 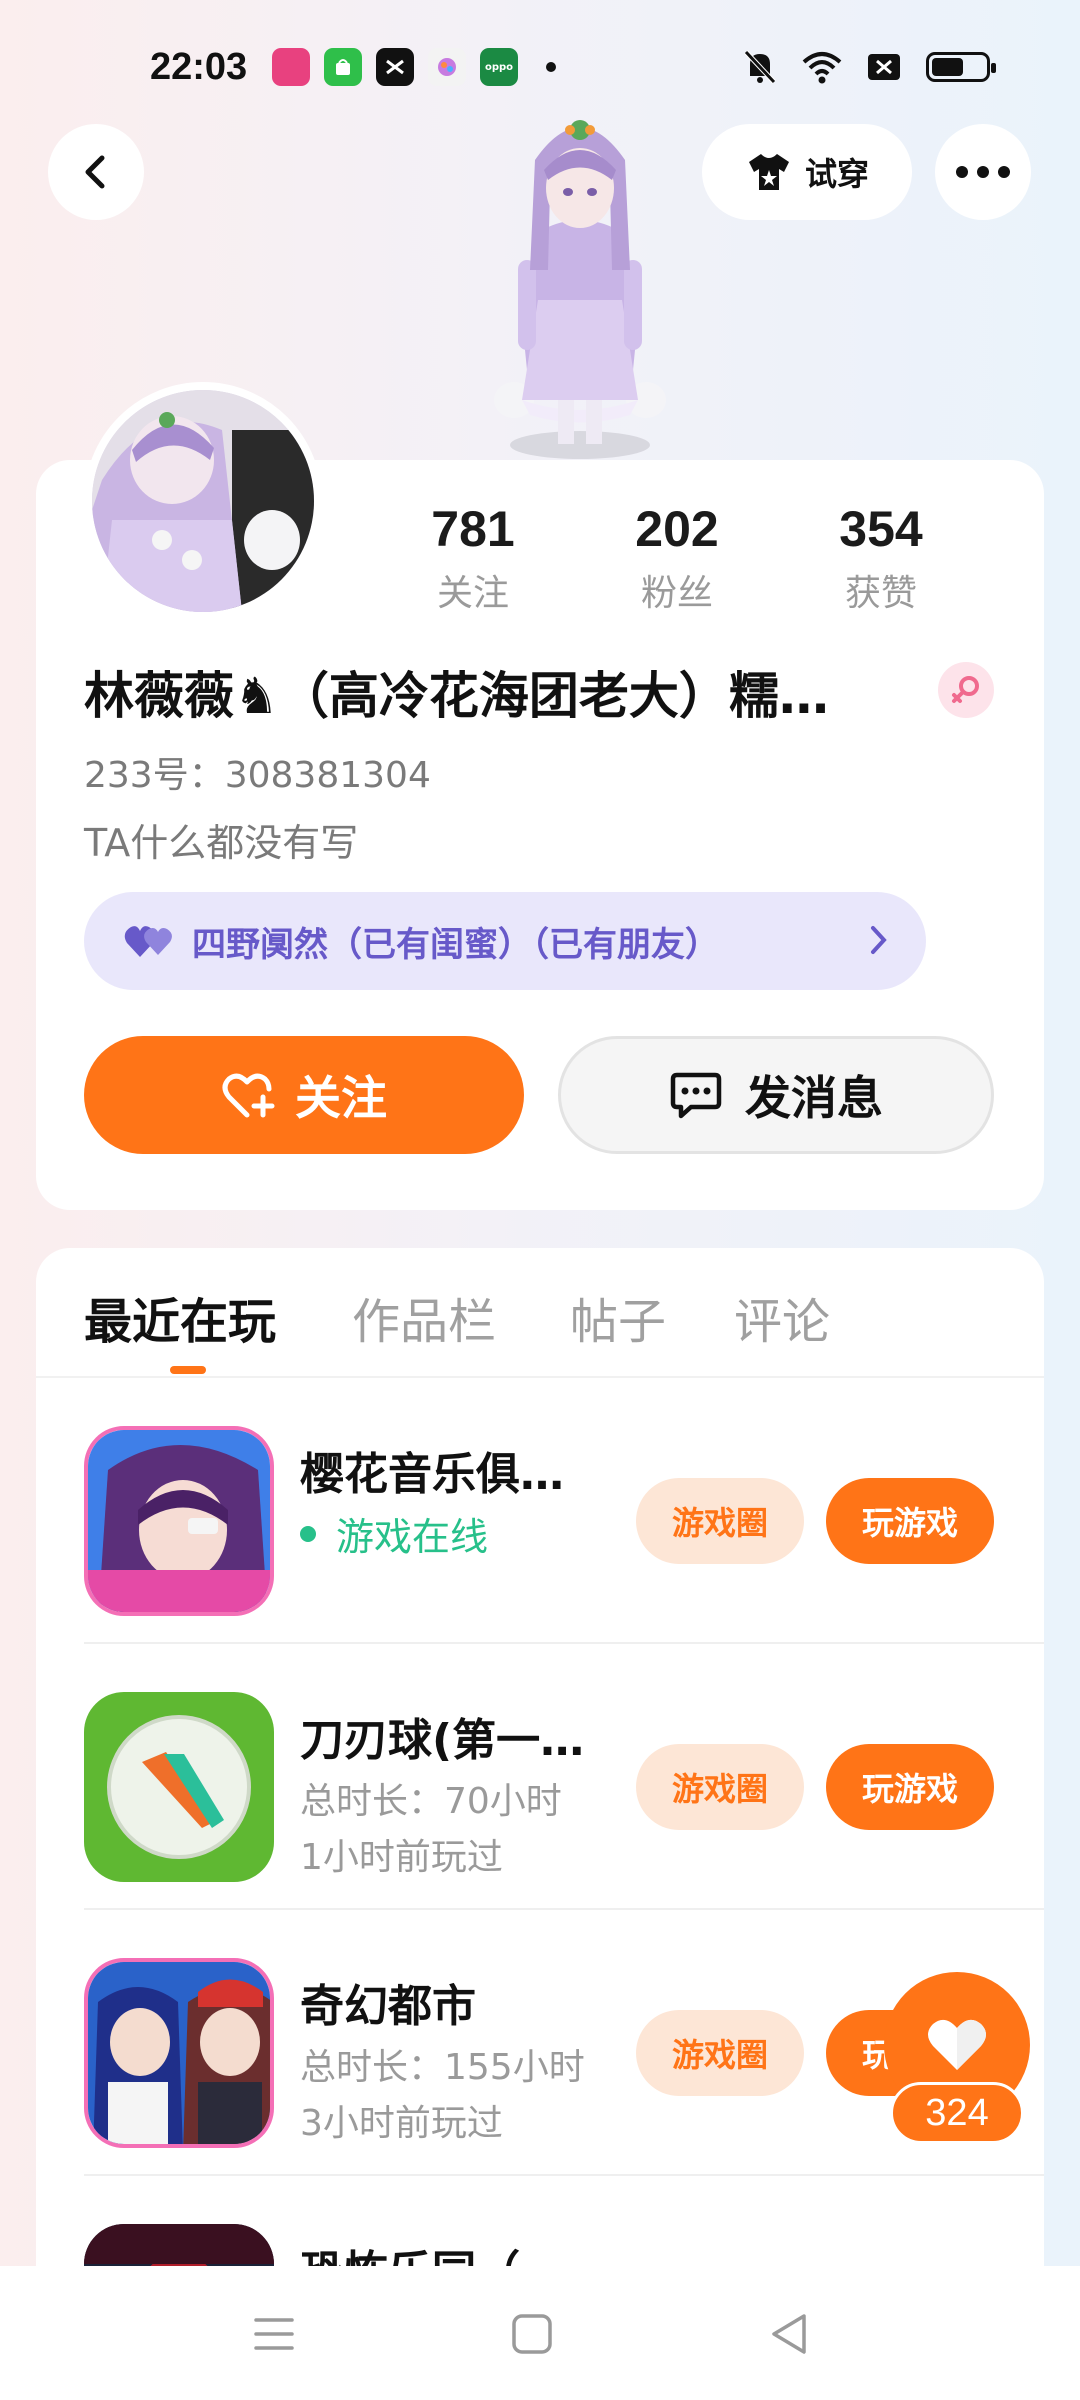 I want to click on game-icon-fantasy-city, so click(x=179, y=2053).